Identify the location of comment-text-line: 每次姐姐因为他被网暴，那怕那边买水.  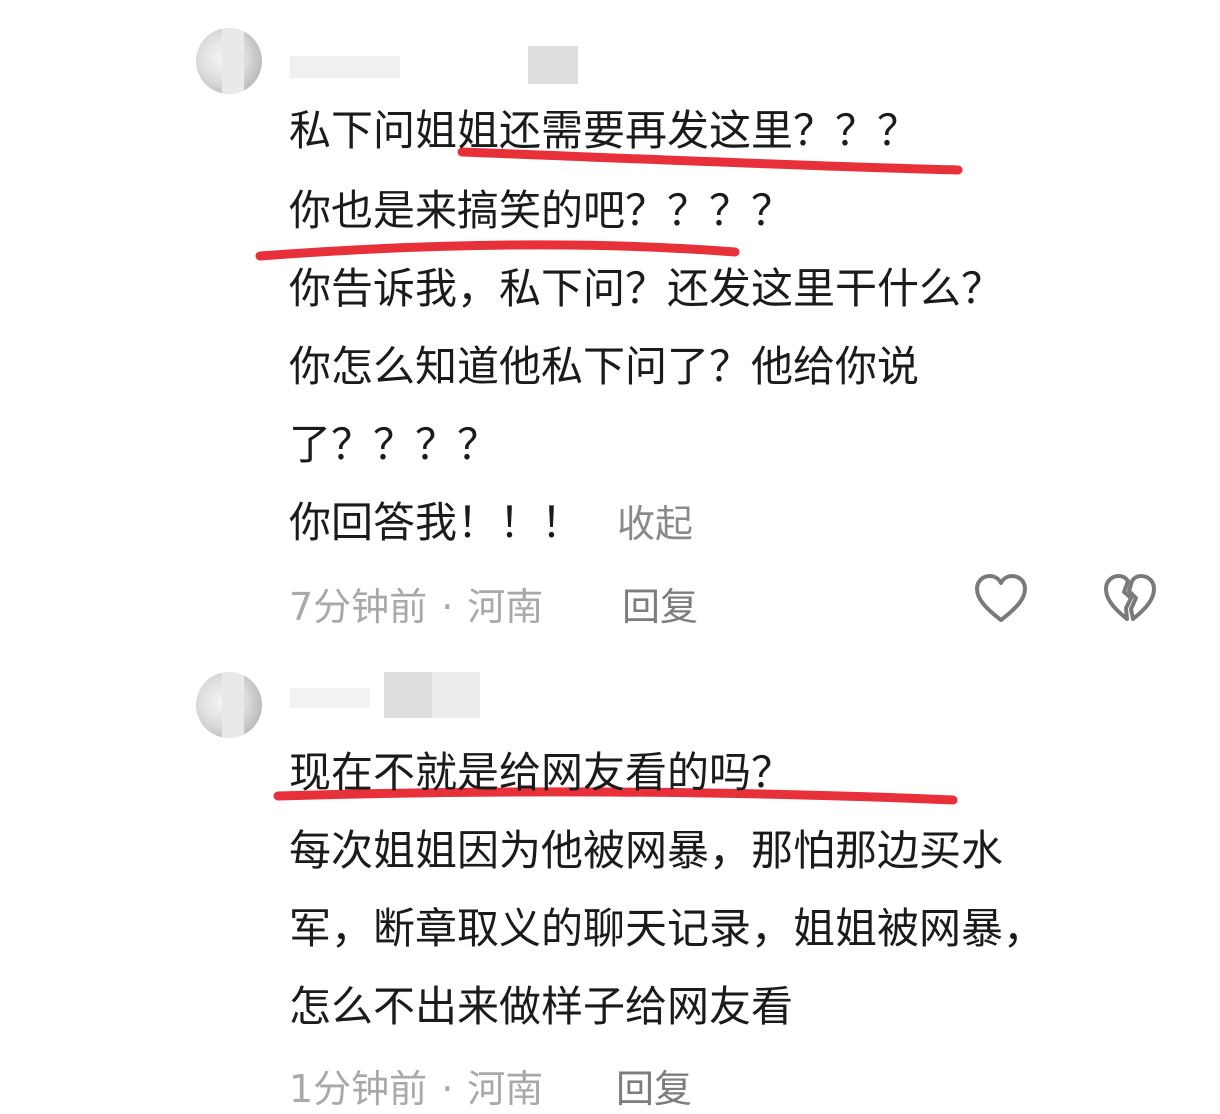
(646, 850).